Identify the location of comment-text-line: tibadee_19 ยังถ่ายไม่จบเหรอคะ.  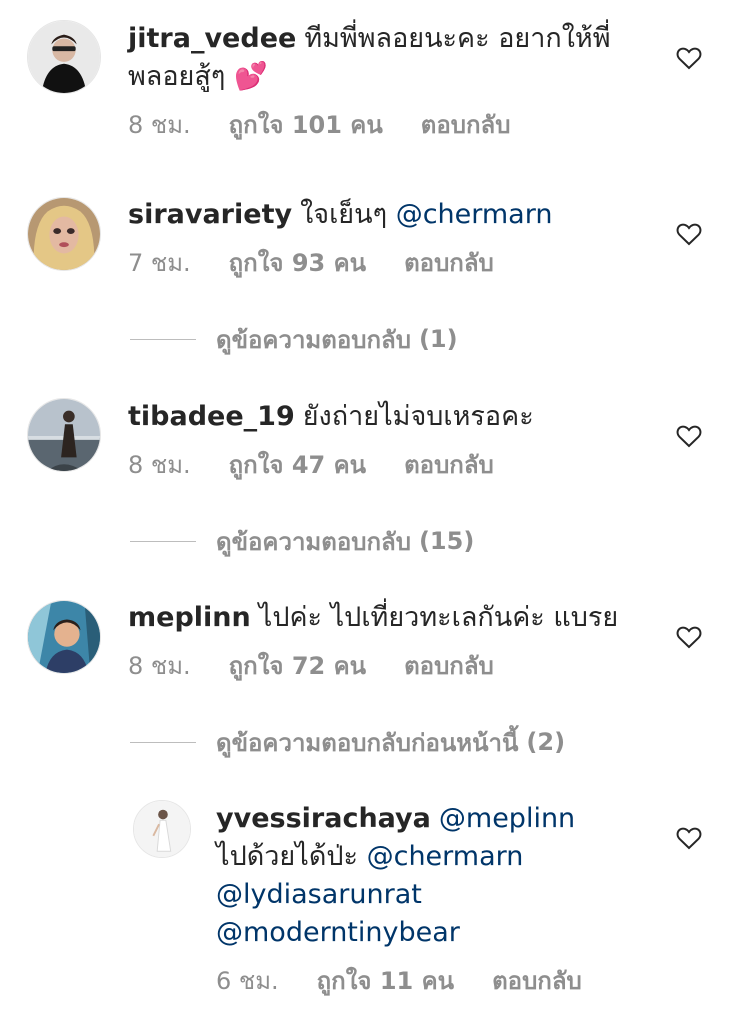
(392, 417).